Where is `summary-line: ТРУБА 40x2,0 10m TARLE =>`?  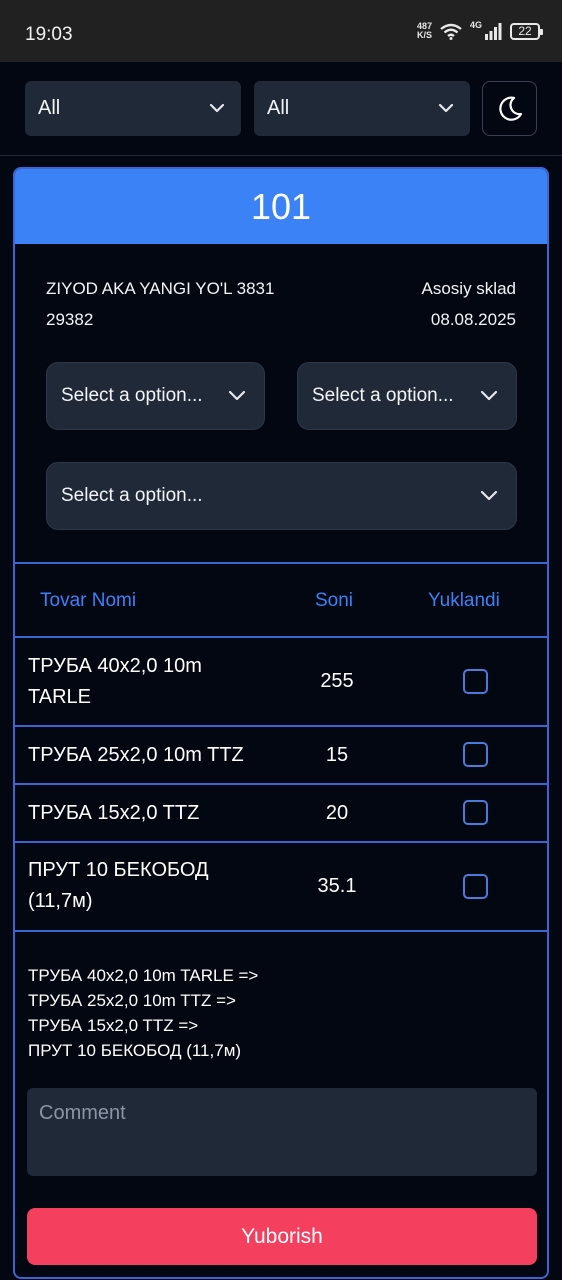 summary-line: ТРУБА 40x2,0 10m TARLE => is located at coordinates (143, 975).